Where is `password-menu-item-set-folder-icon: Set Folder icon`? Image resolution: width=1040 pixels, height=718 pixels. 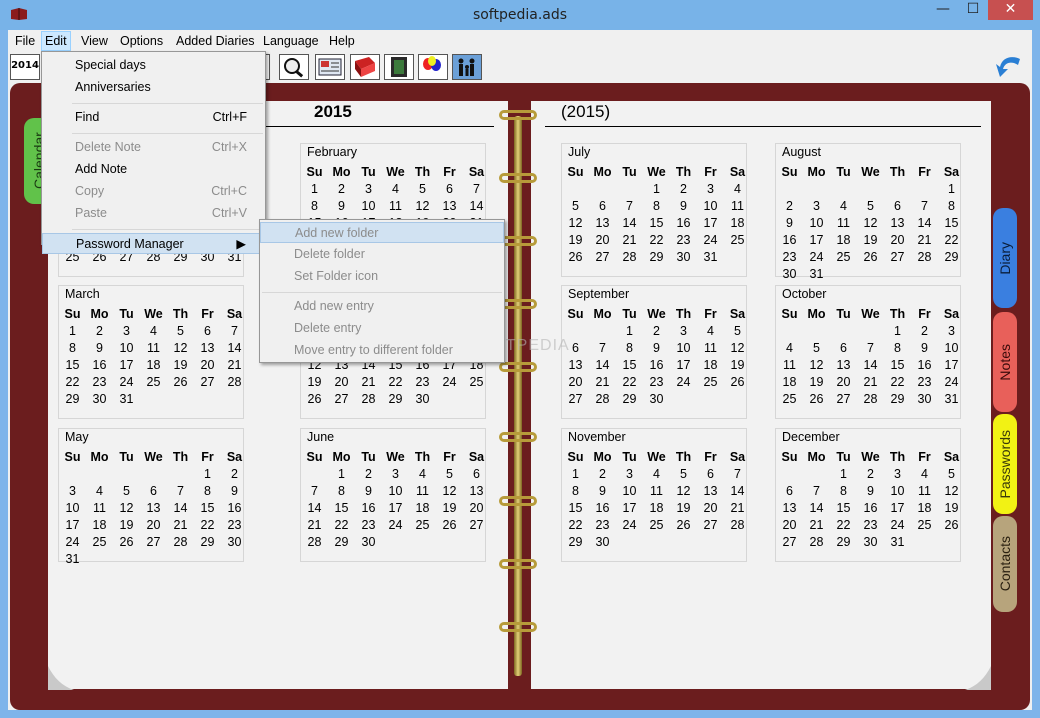 password-menu-item-set-folder-icon: Set Folder icon is located at coordinates (382, 276).